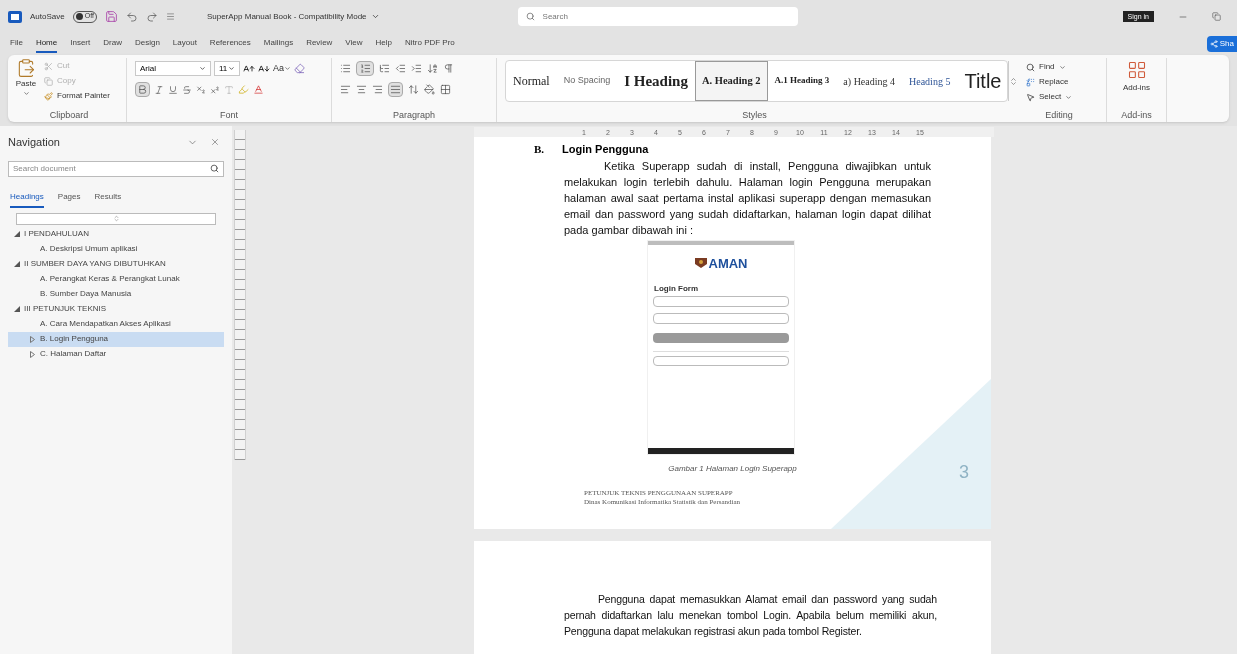 This screenshot has width=1237, height=654. Describe the element at coordinates (86, 294) in the screenshot. I see `heading-label: B. Sumber Daya Manusia` at that location.